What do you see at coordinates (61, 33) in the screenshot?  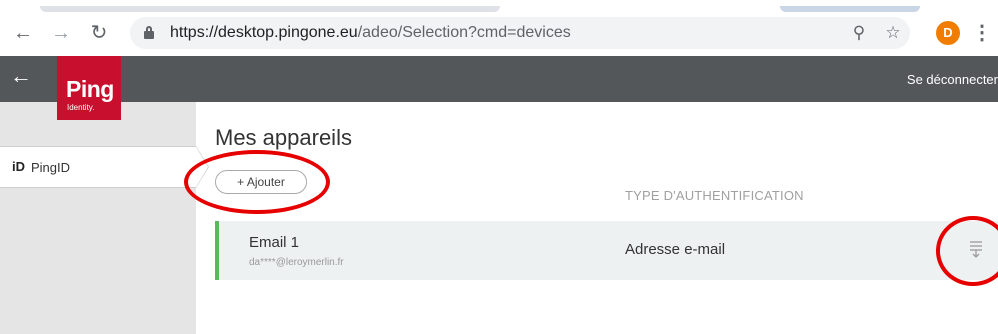 I see `forward-arrow-icon: →` at bounding box center [61, 33].